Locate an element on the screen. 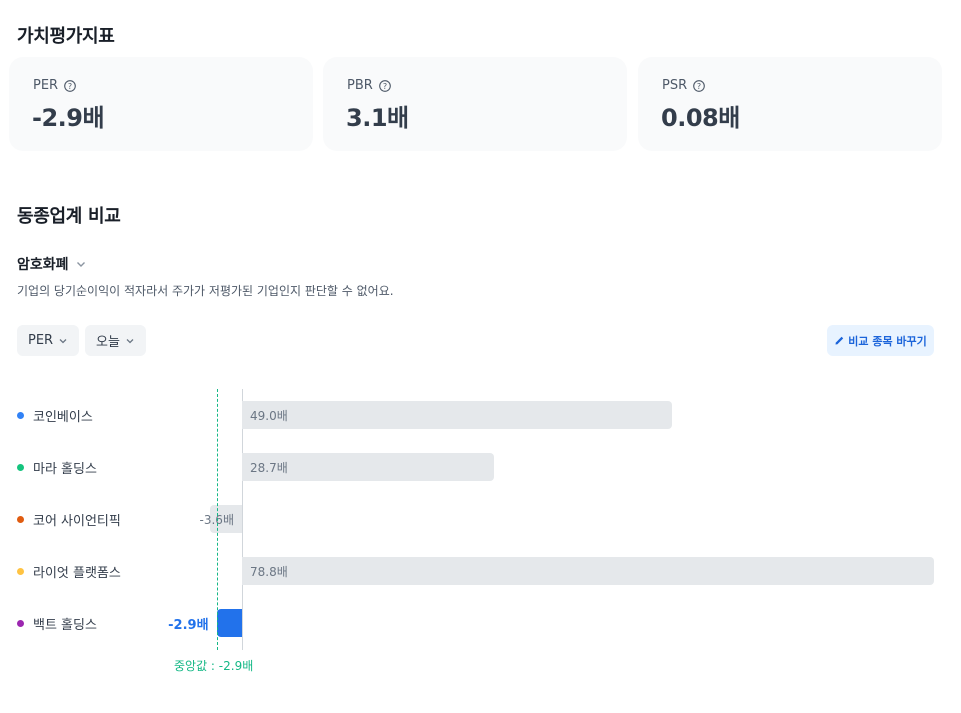 Image resolution: width=961 pixels, height=713 pixels. period-select-label: 오늘 is located at coordinates (108, 342).